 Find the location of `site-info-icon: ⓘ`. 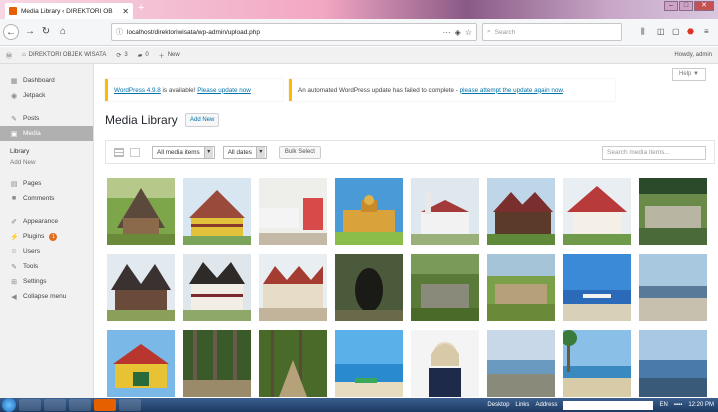

site-info-icon: ⓘ is located at coordinates (119, 32).